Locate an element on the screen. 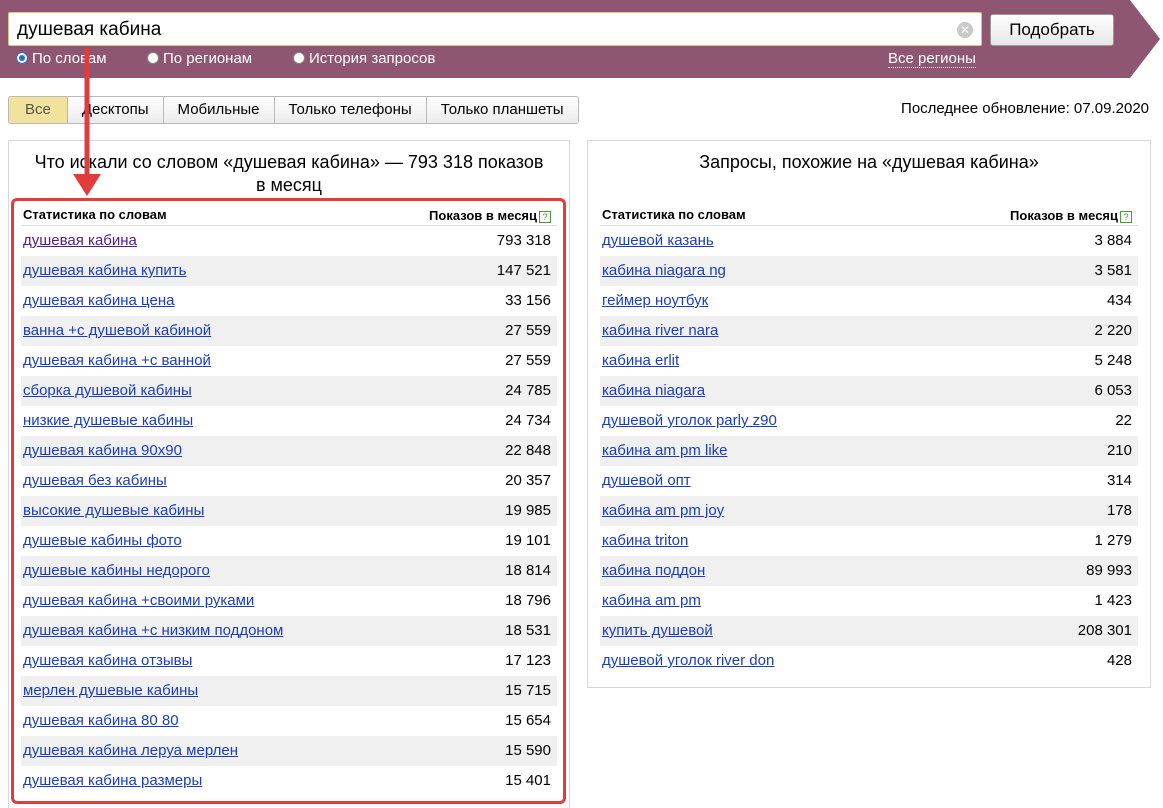 The width and height of the screenshot is (1163, 808). mode-label: По регионам is located at coordinates (208, 58).